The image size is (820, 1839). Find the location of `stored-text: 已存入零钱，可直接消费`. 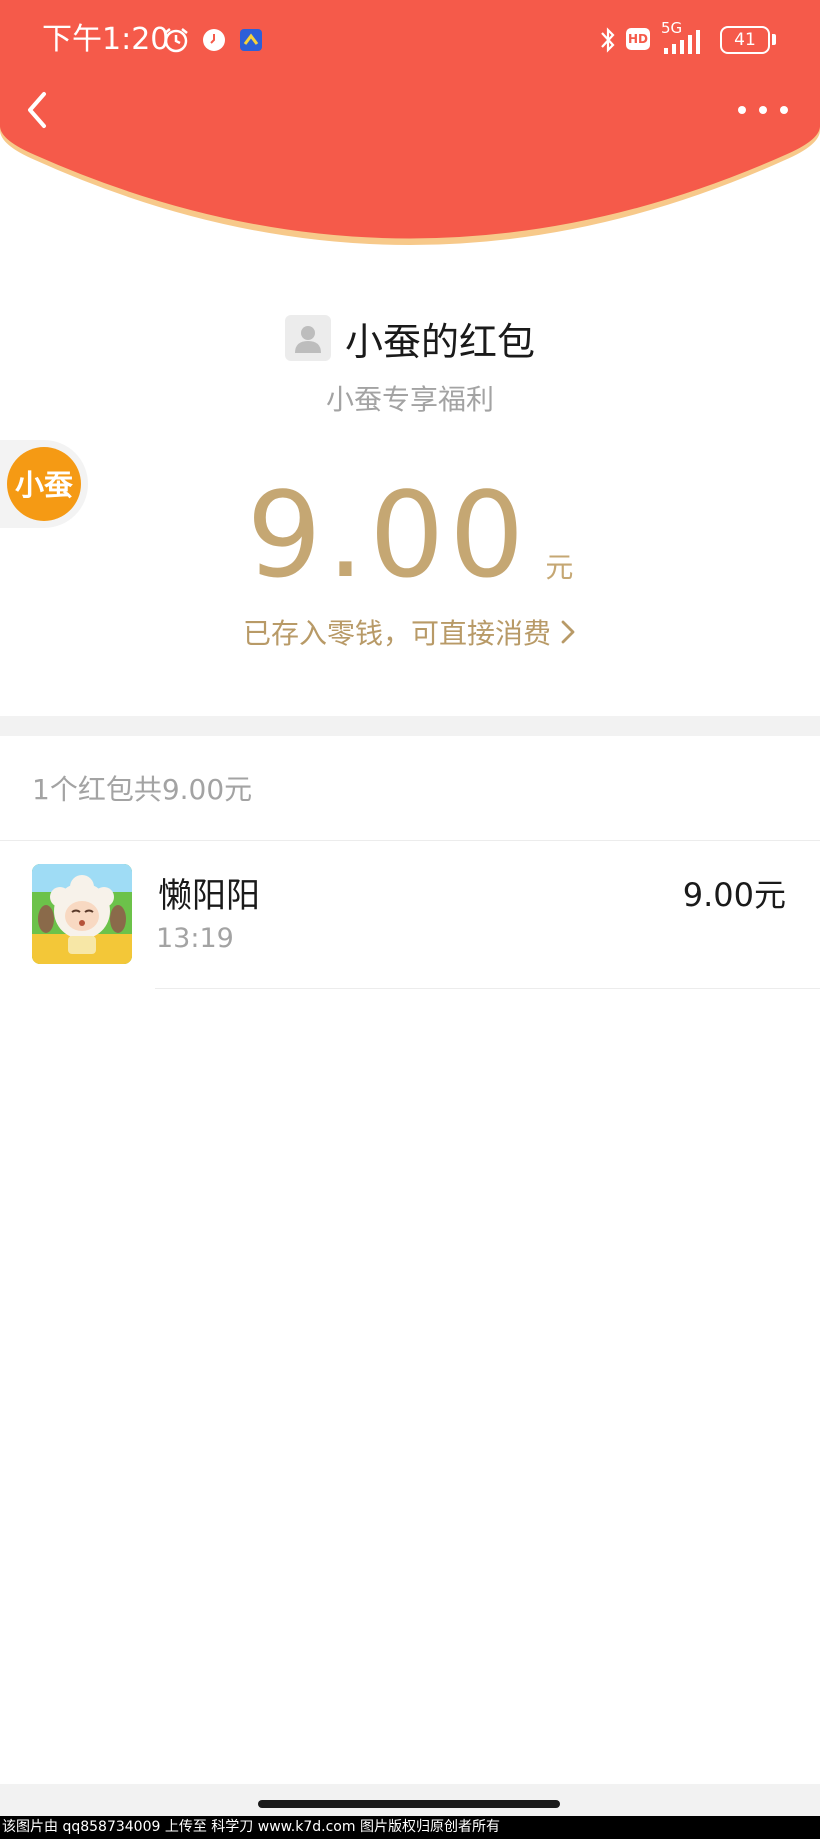

stored-text: 已存入零钱，可直接消费 is located at coordinates (396, 633).